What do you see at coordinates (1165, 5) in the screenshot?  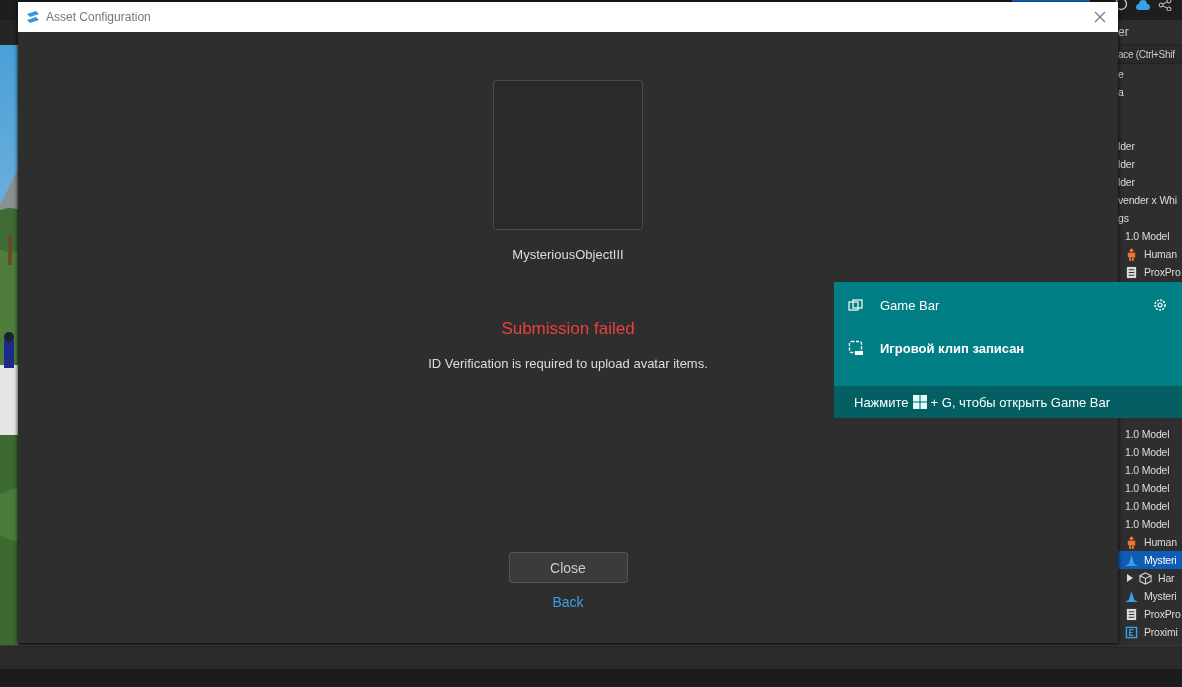 I see `share-icon` at bounding box center [1165, 5].